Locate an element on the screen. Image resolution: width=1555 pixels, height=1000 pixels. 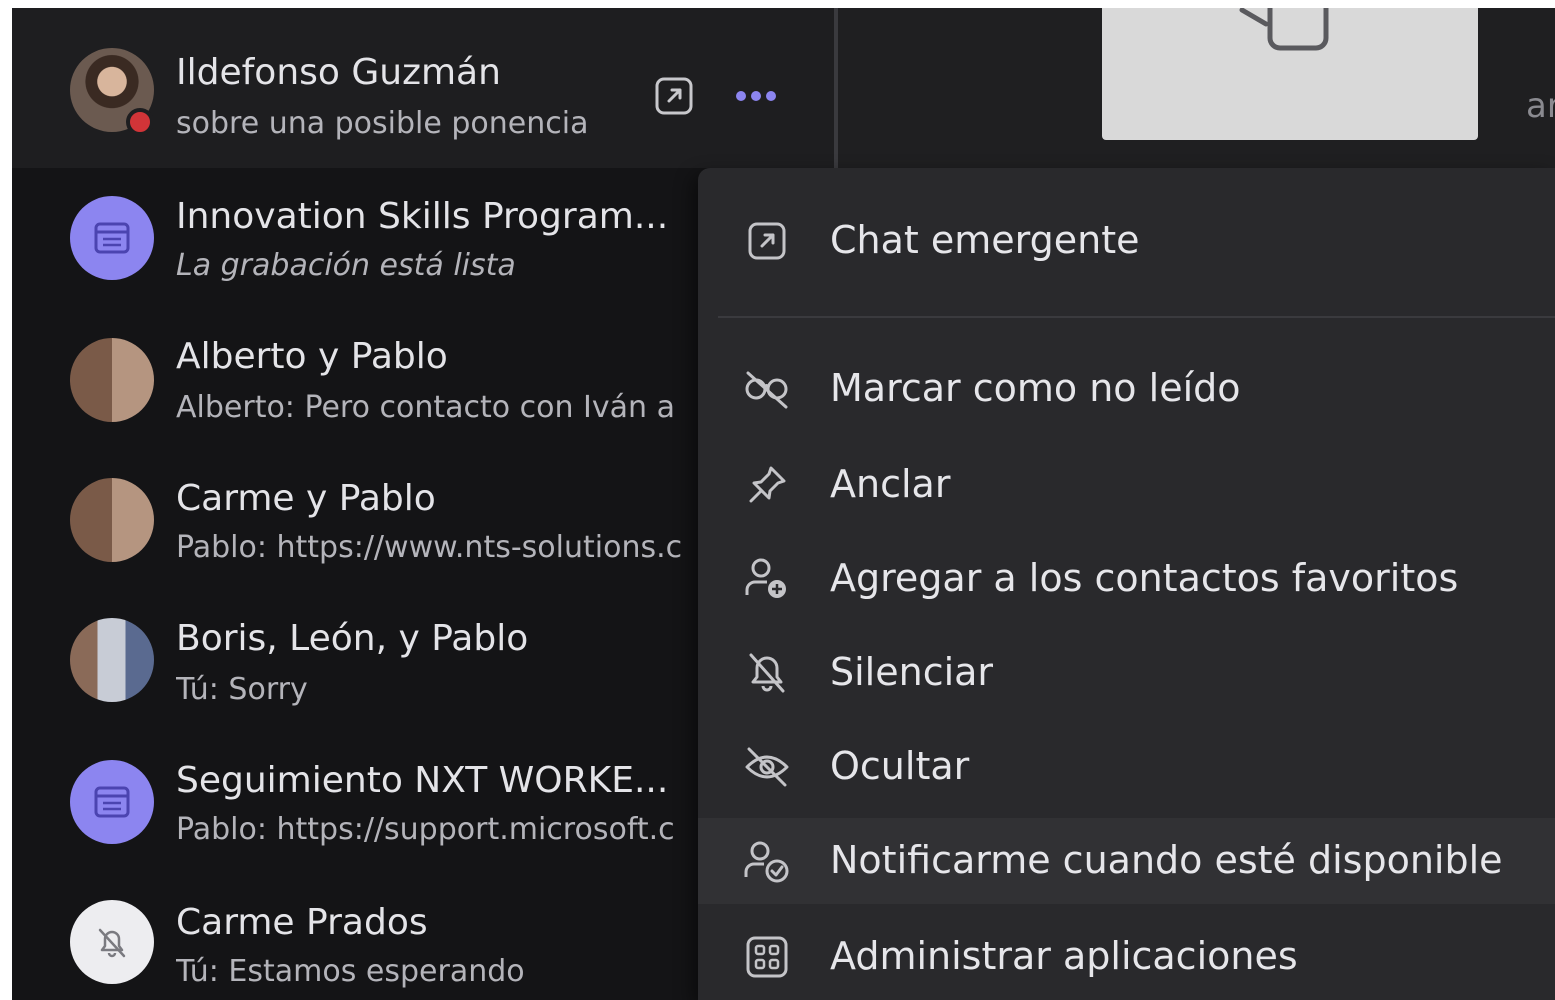
chat-preview: Alberto: Pero contacto con Iván a is located at coordinates (425, 407).